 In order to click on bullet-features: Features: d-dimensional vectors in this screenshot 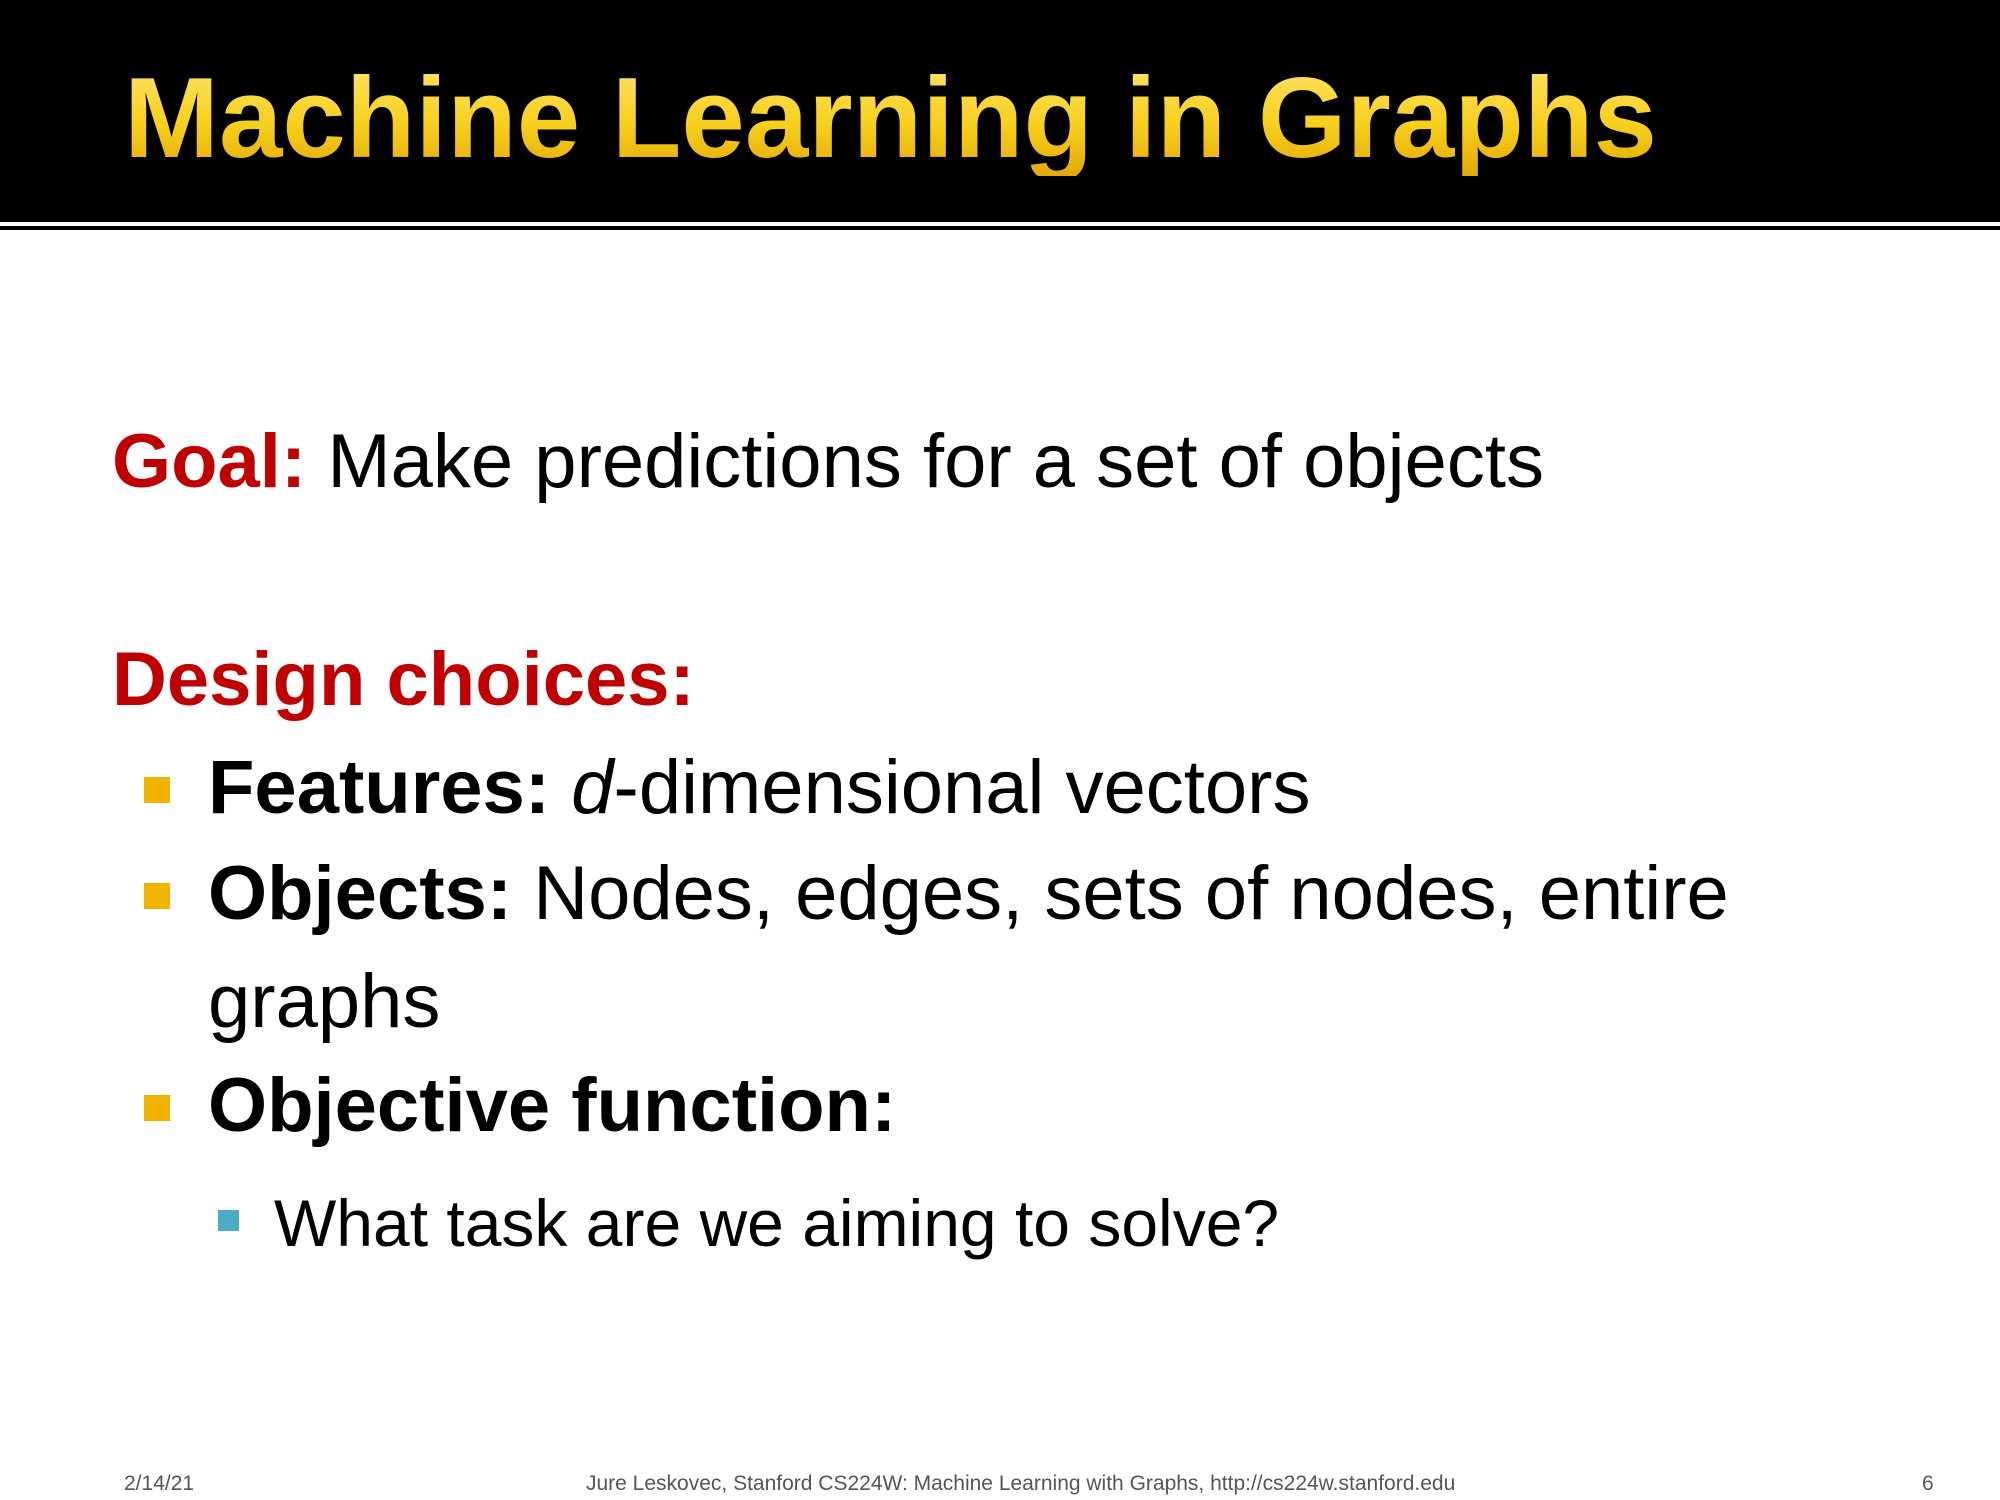, I will do `click(759, 788)`.